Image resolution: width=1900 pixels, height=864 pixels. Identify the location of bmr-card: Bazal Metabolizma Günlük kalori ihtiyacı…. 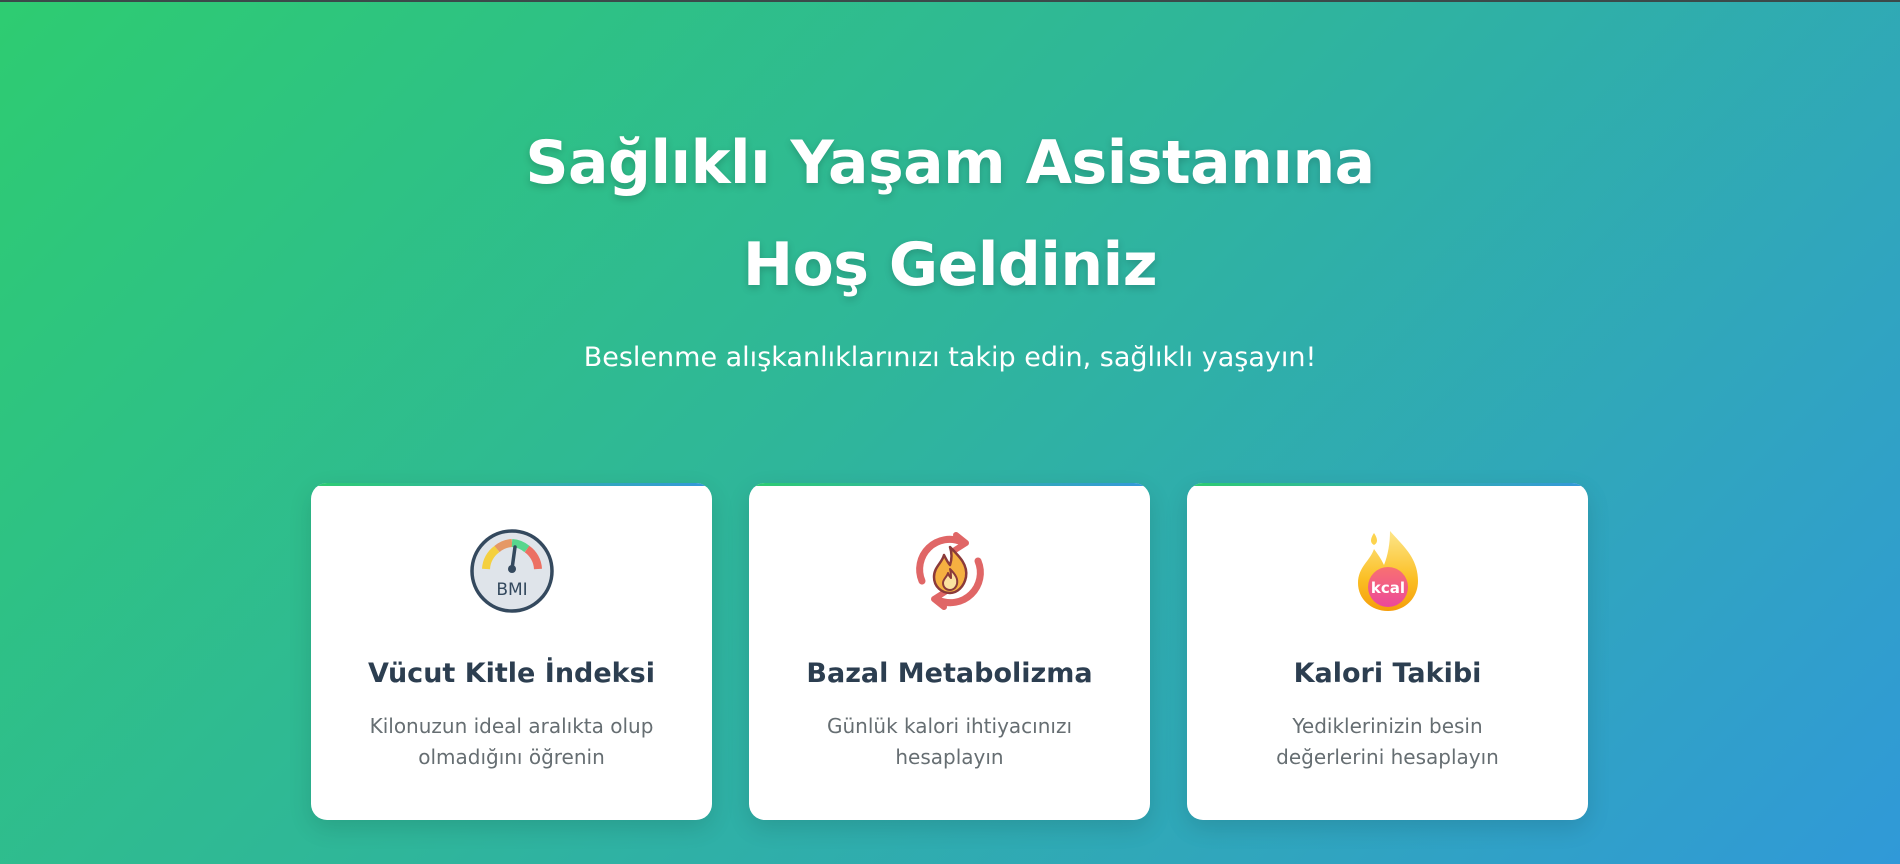
(949, 651).